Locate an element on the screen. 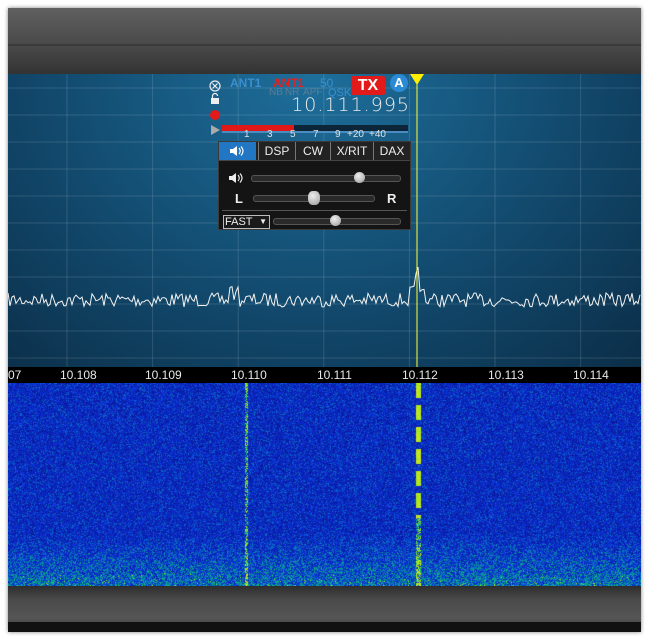 The image size is (649, 638). freq-label: 07 is located at coordinates (15, 375).